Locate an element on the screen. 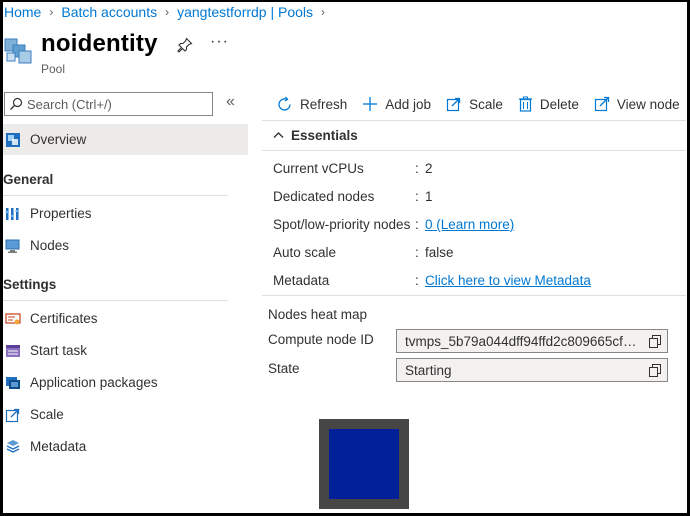 This screenshot has height=516, width=690. field-value: 1 is located at coordinates (429, 196).